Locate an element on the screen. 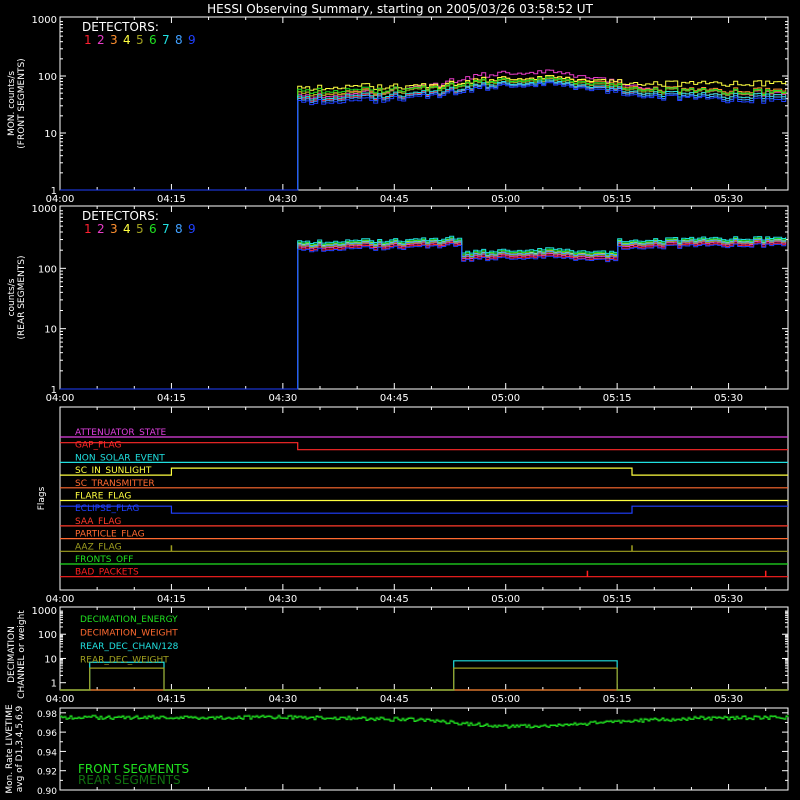 The image size is (800, 800). front-legend-label: 4 is located at coordinates (127, 40).